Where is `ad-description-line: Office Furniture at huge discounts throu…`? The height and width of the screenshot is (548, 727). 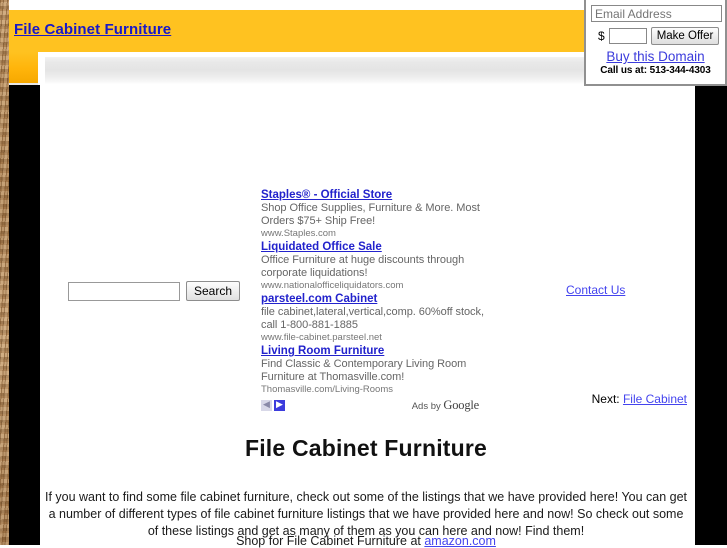
ad-description-line: Office Furniture at huge discounts throu… is located at coordinates (363, 260).